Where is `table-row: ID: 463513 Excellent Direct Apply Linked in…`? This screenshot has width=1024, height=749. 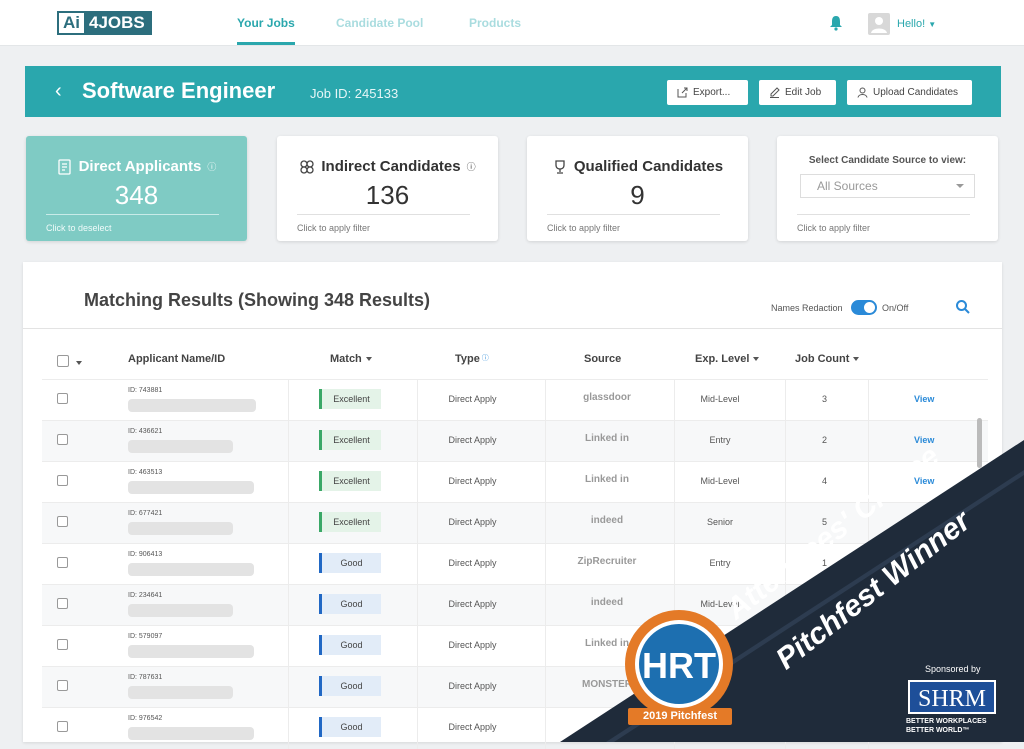
table-row: ID: 463513 Excellent Direct Apply Linked in… is located at coordinates (515, 482).